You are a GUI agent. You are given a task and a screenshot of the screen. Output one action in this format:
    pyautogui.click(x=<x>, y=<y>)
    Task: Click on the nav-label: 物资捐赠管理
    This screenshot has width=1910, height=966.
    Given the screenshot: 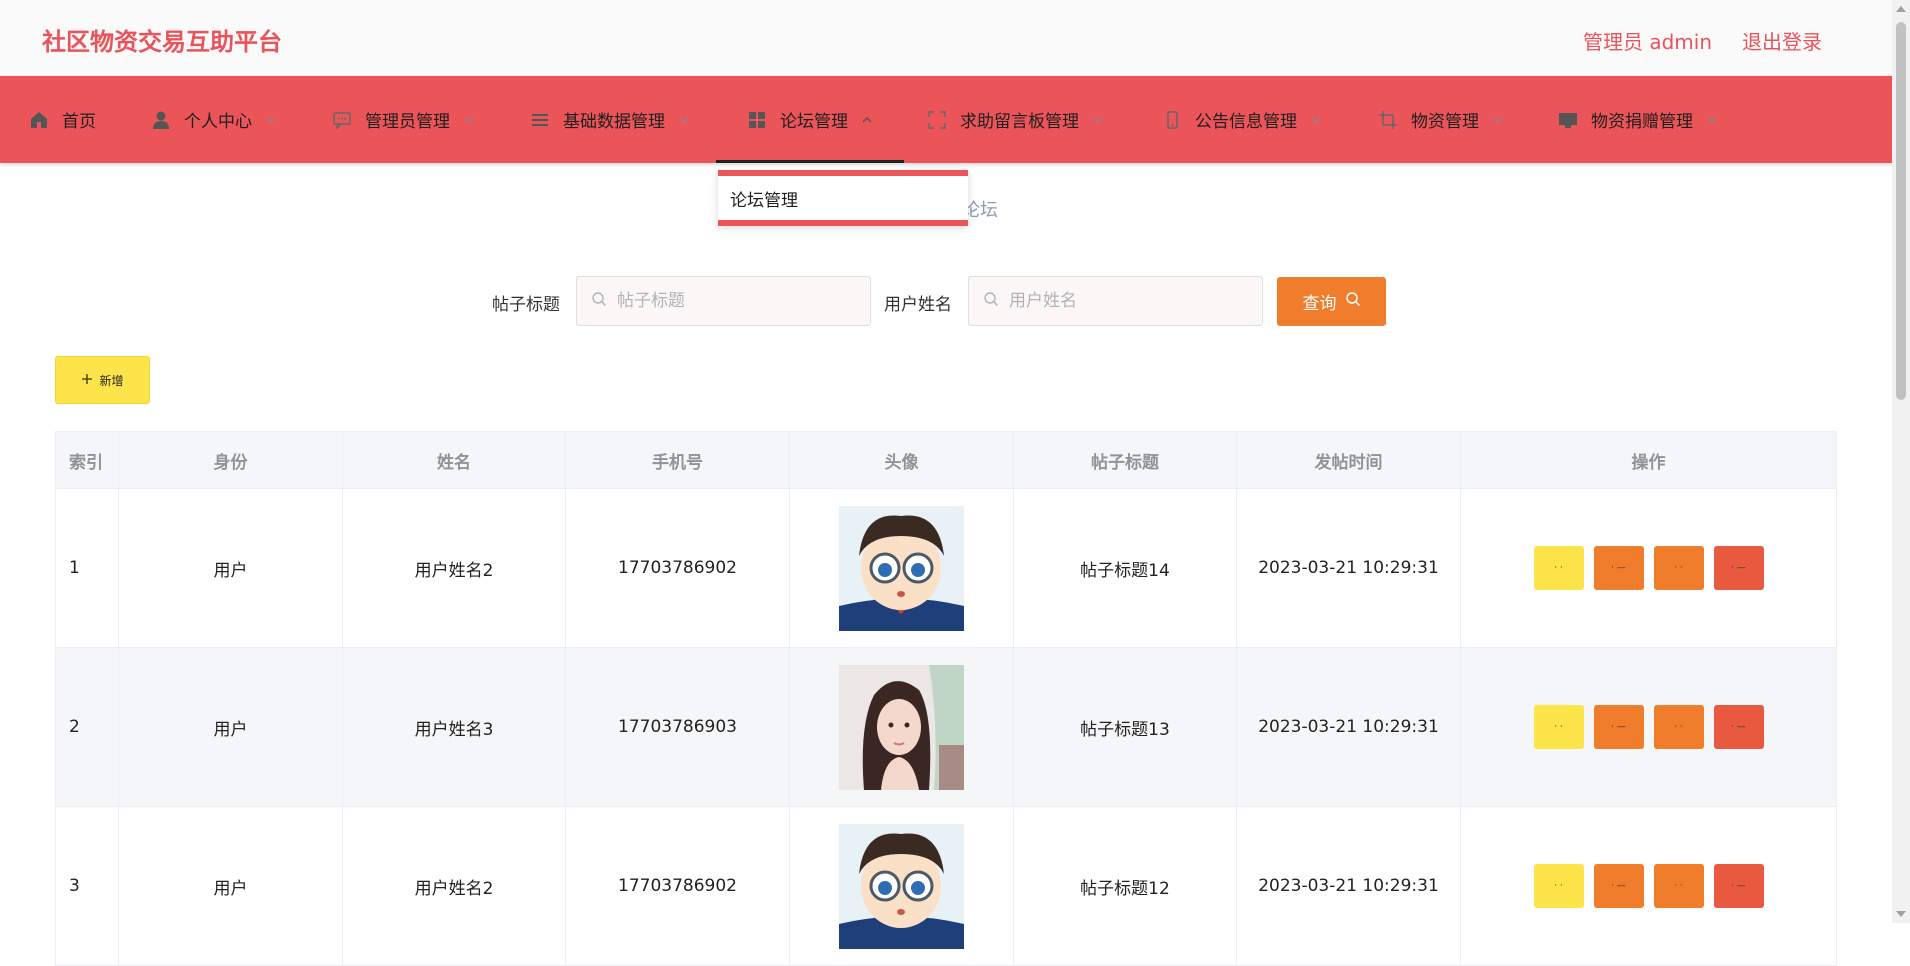 What is the action you would take?
    pyautogui.click(x=1642, y=122)
    